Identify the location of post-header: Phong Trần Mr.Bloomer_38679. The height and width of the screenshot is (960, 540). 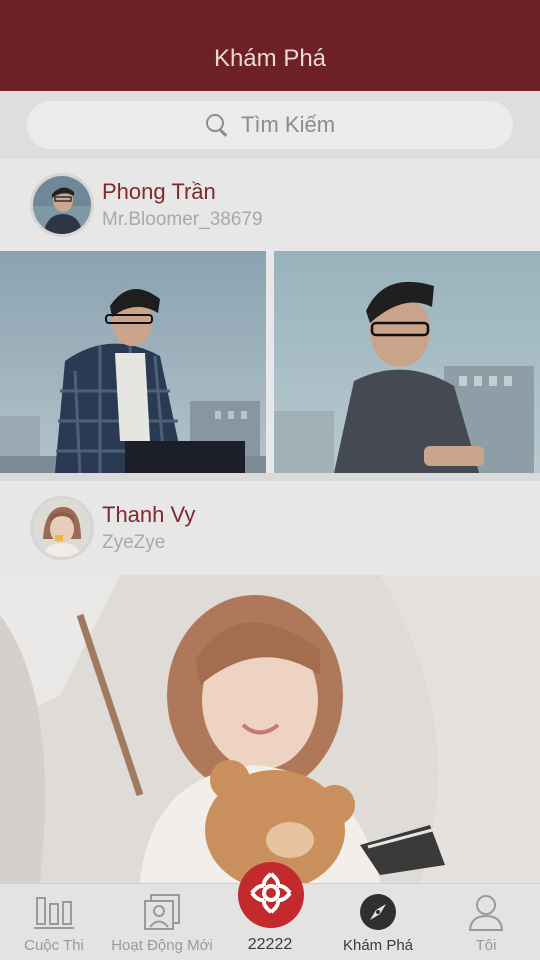
(270, 205).